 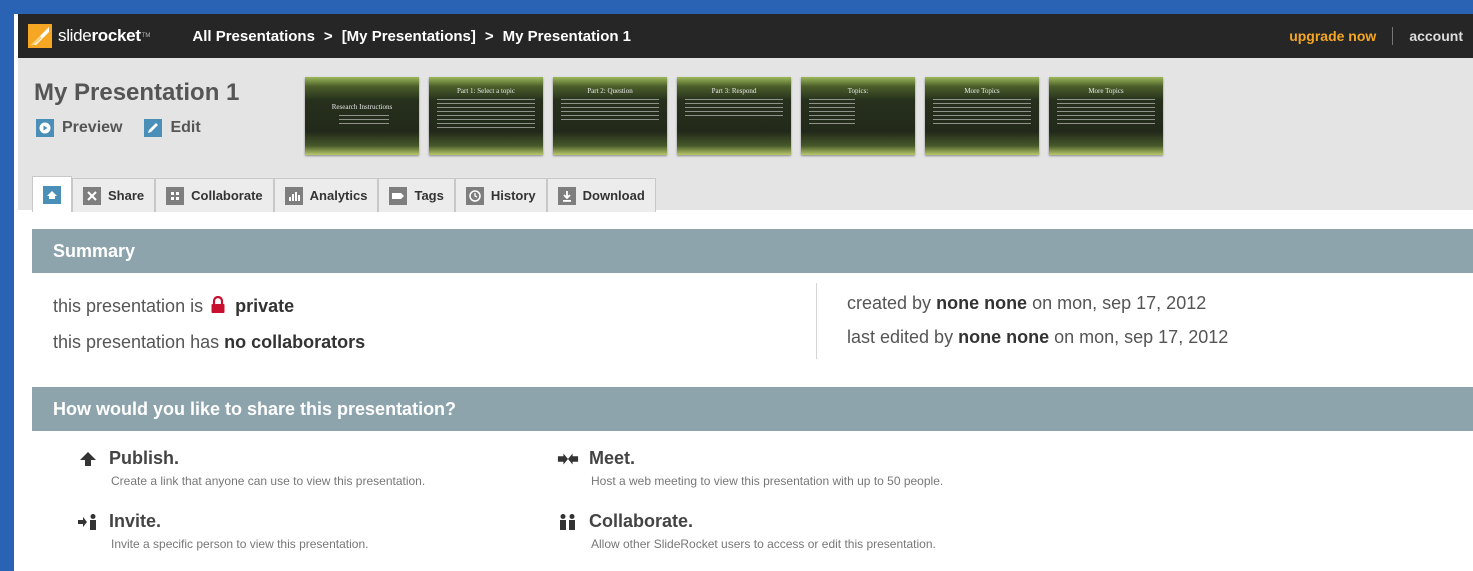 I want to click on slide-title: Topics:, so click(x=858, y=91).